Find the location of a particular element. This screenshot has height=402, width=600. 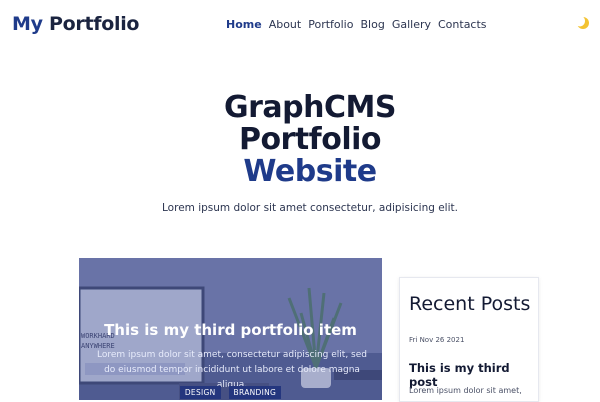

portfolio-card-tags: DESIGN BRANDING is located at coordinates (230, 392).